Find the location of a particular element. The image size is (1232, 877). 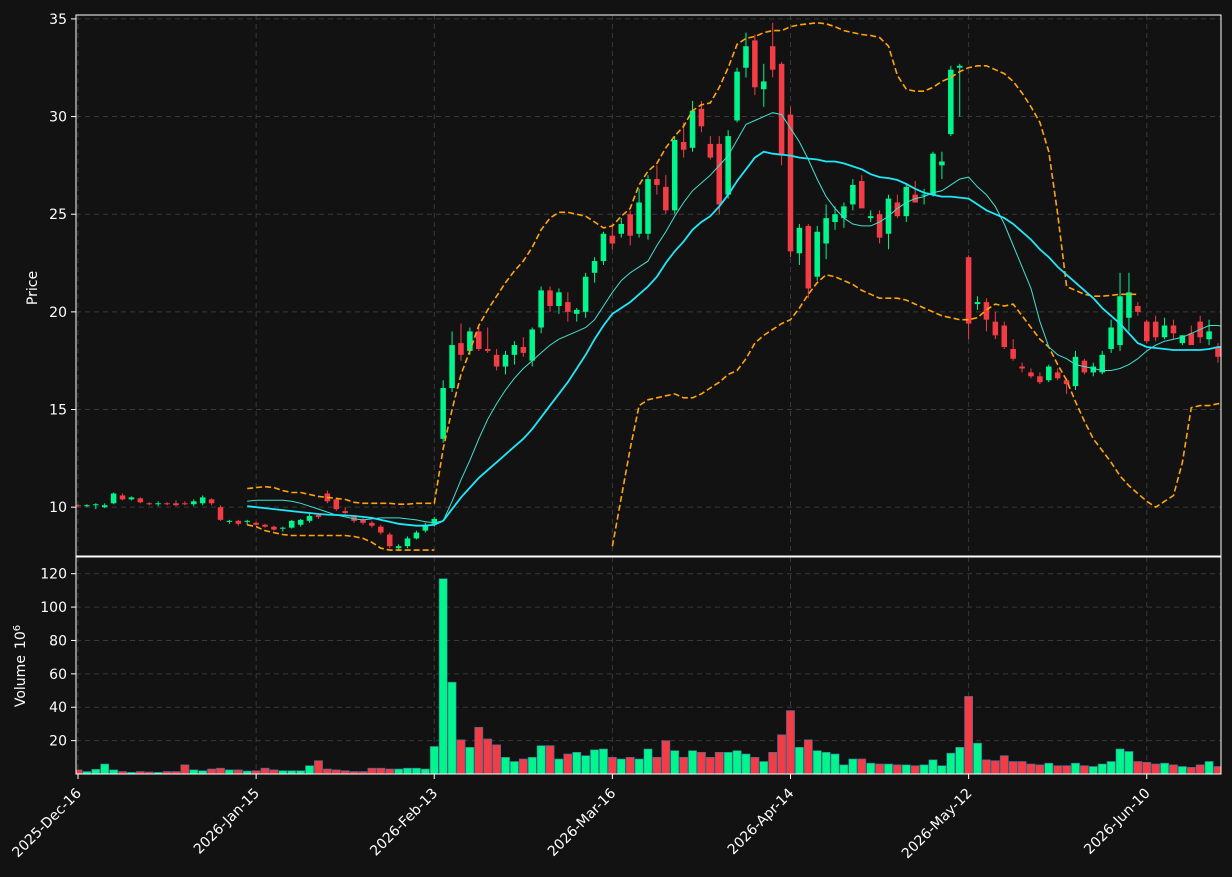

volume-tick-label: 60 is located at coordinates (58, 675).